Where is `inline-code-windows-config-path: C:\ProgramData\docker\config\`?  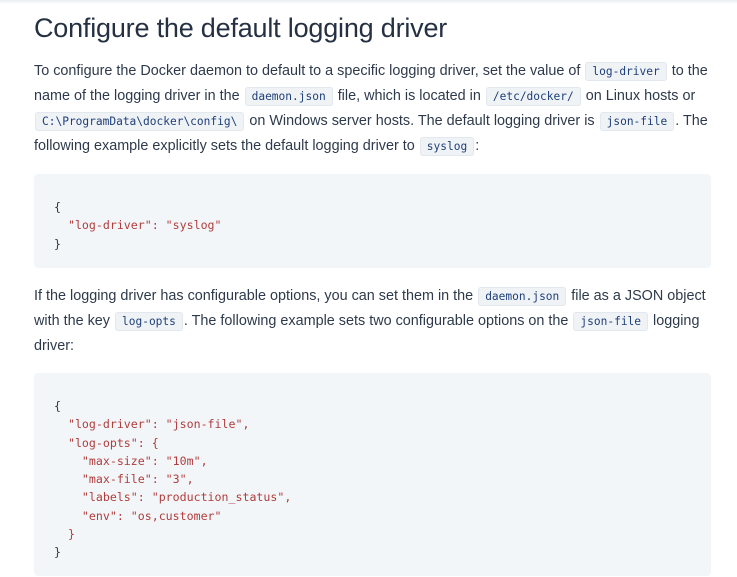 inline-code-windows-config-path: C:\ProgramData\docker\config\ is located at coordinates (140, 121).